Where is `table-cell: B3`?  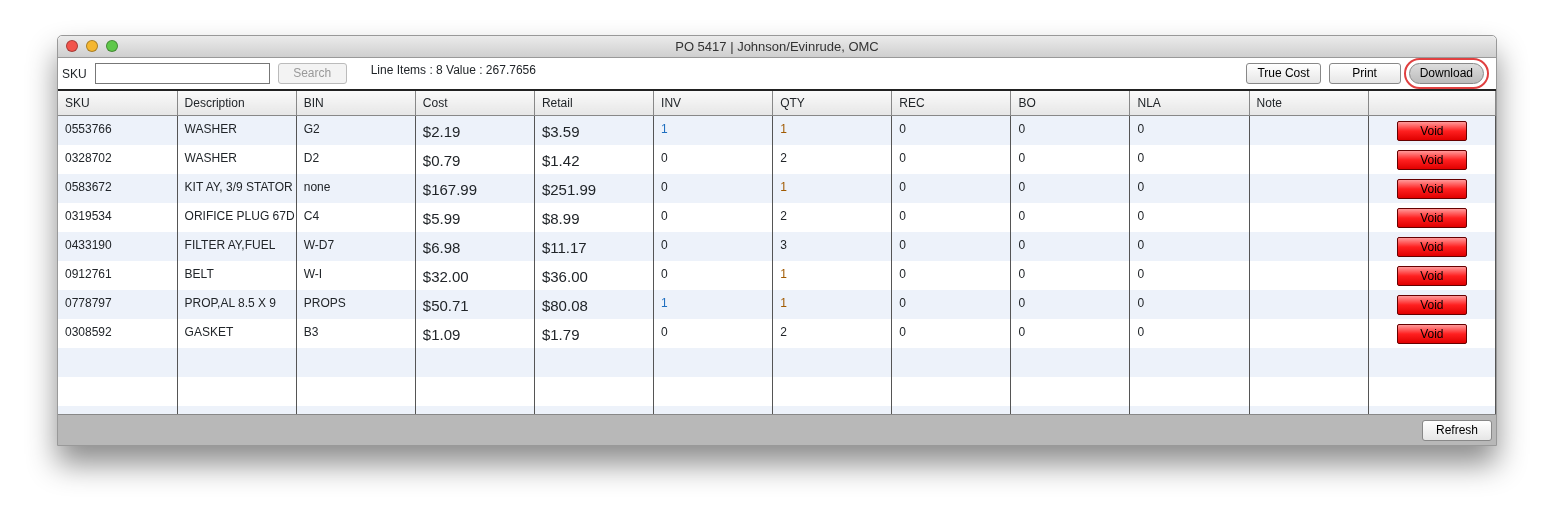
table-cell: B3 is located at coordinates (356, 333).